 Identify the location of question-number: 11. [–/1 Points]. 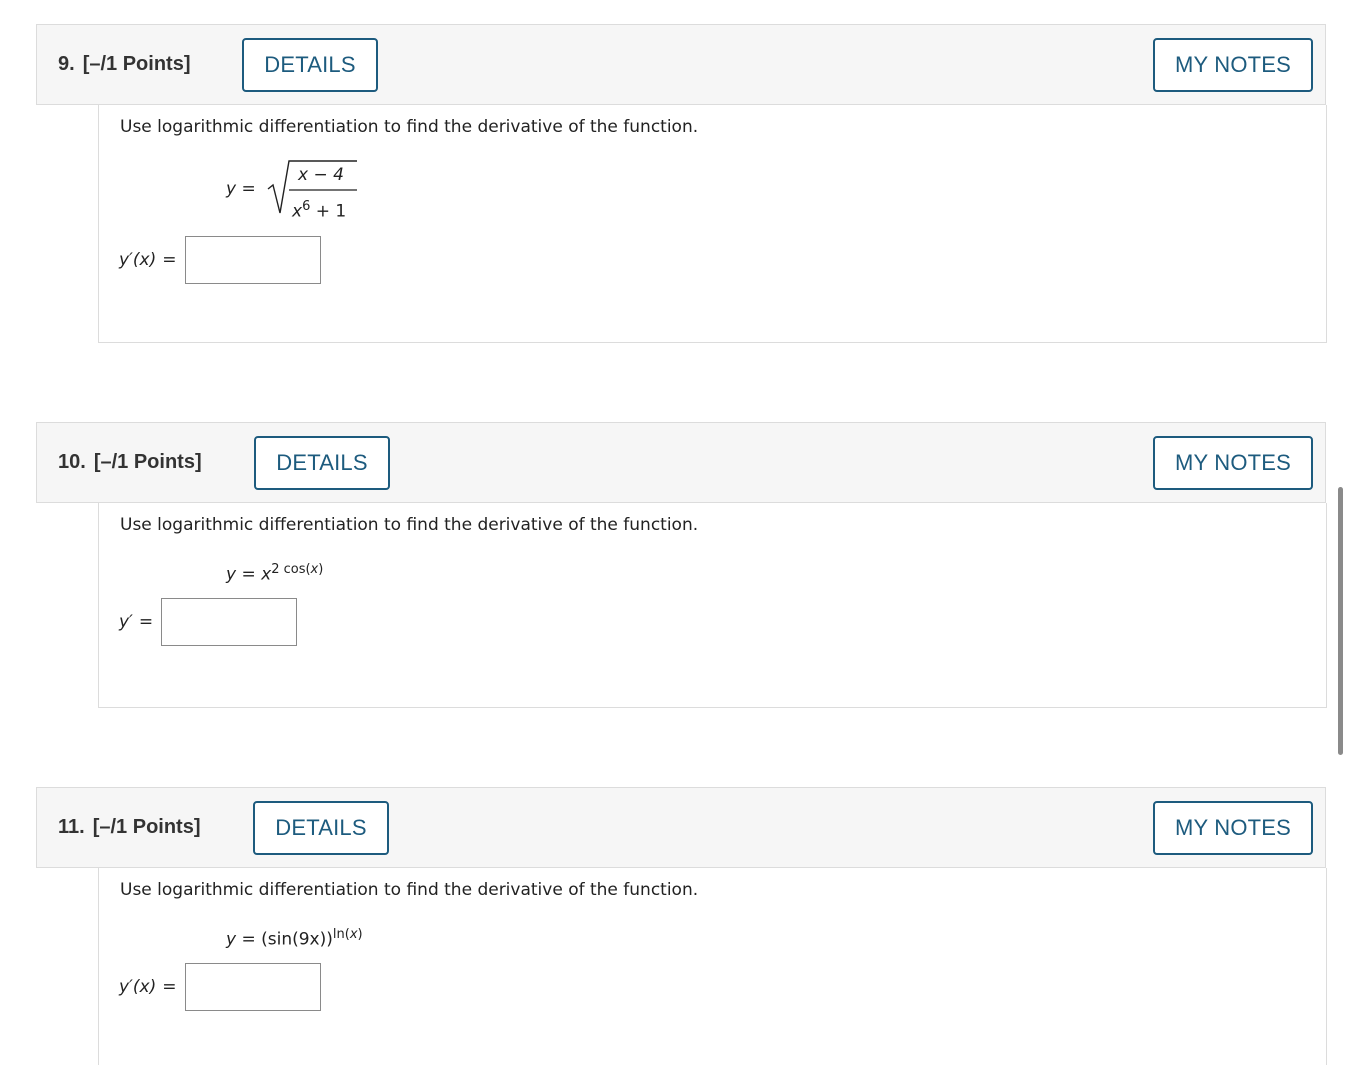
(129, 827).